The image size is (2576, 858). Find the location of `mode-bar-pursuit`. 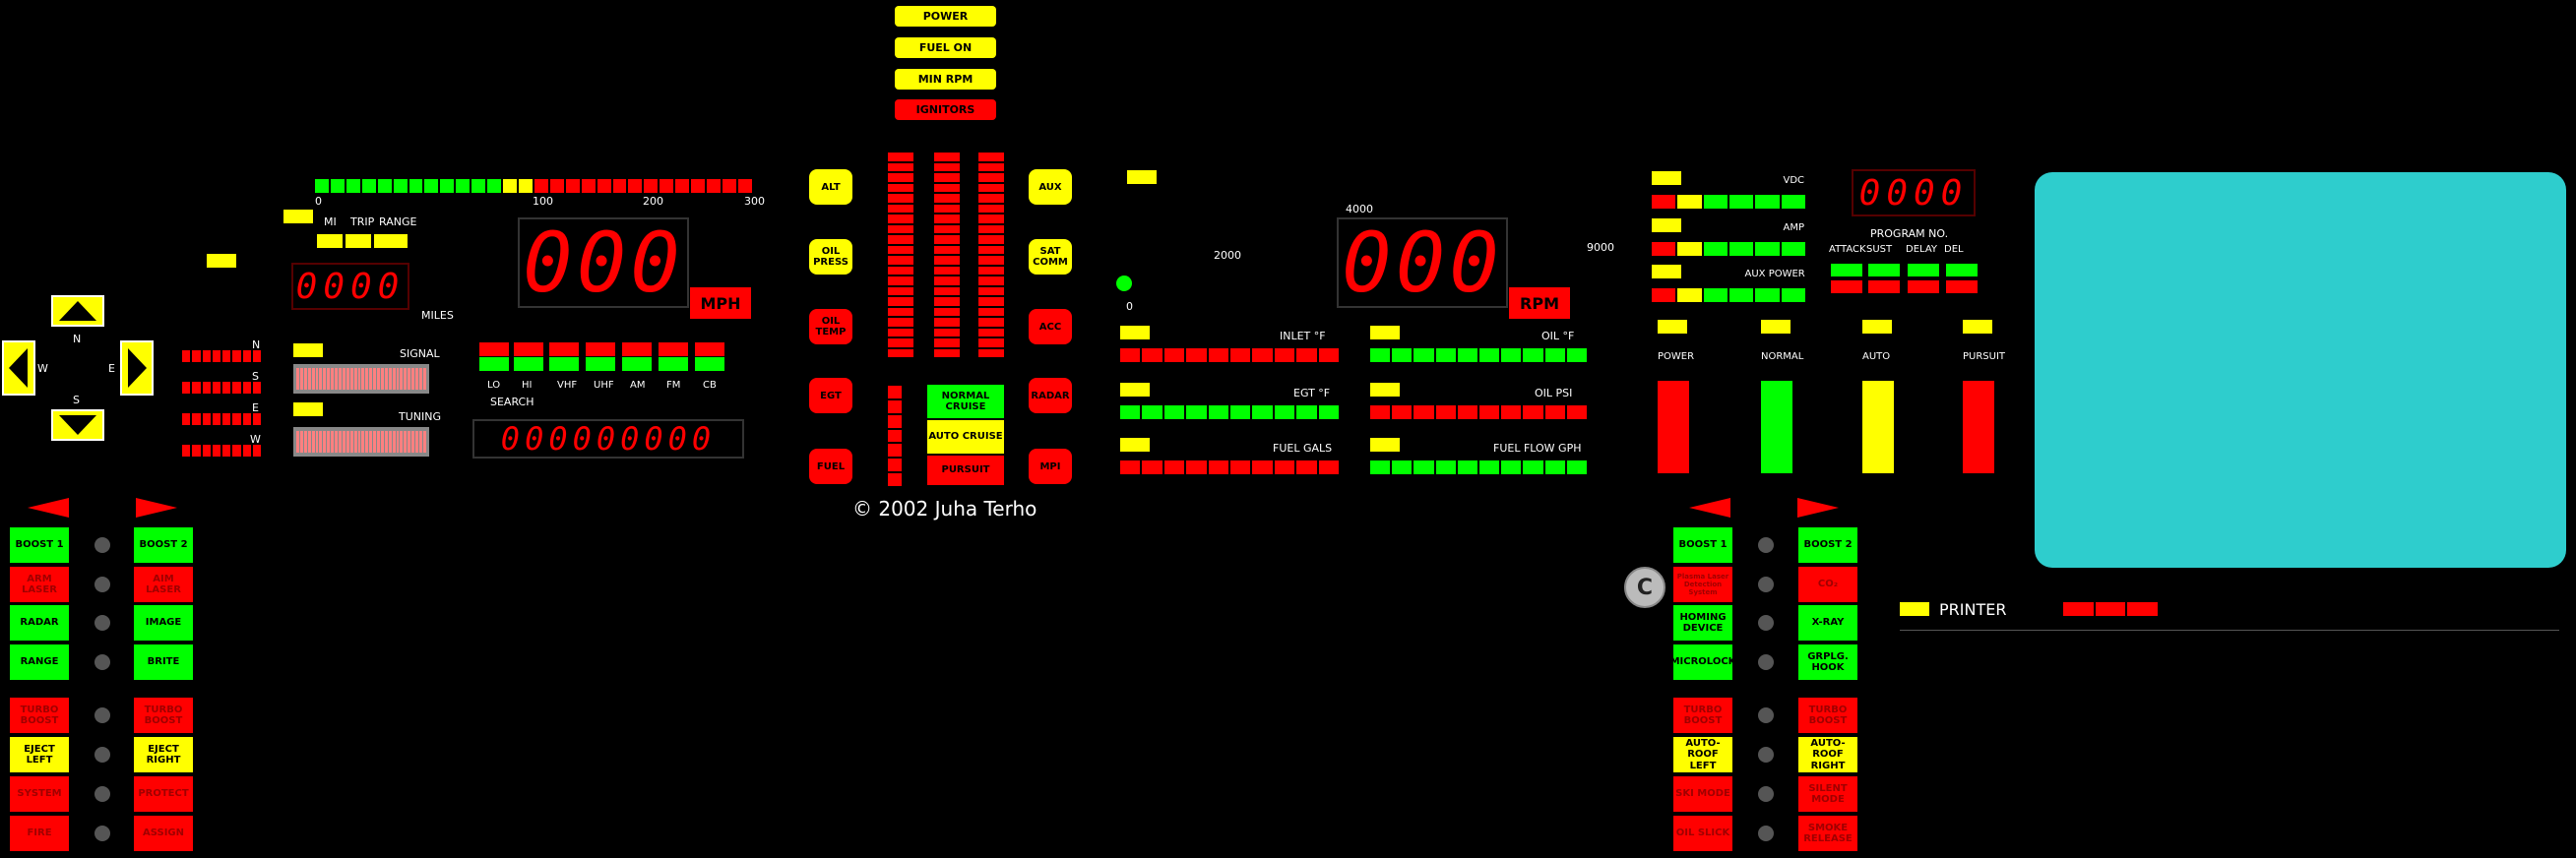

mode-bar-pursuit is located at coordinates (1979, 427).